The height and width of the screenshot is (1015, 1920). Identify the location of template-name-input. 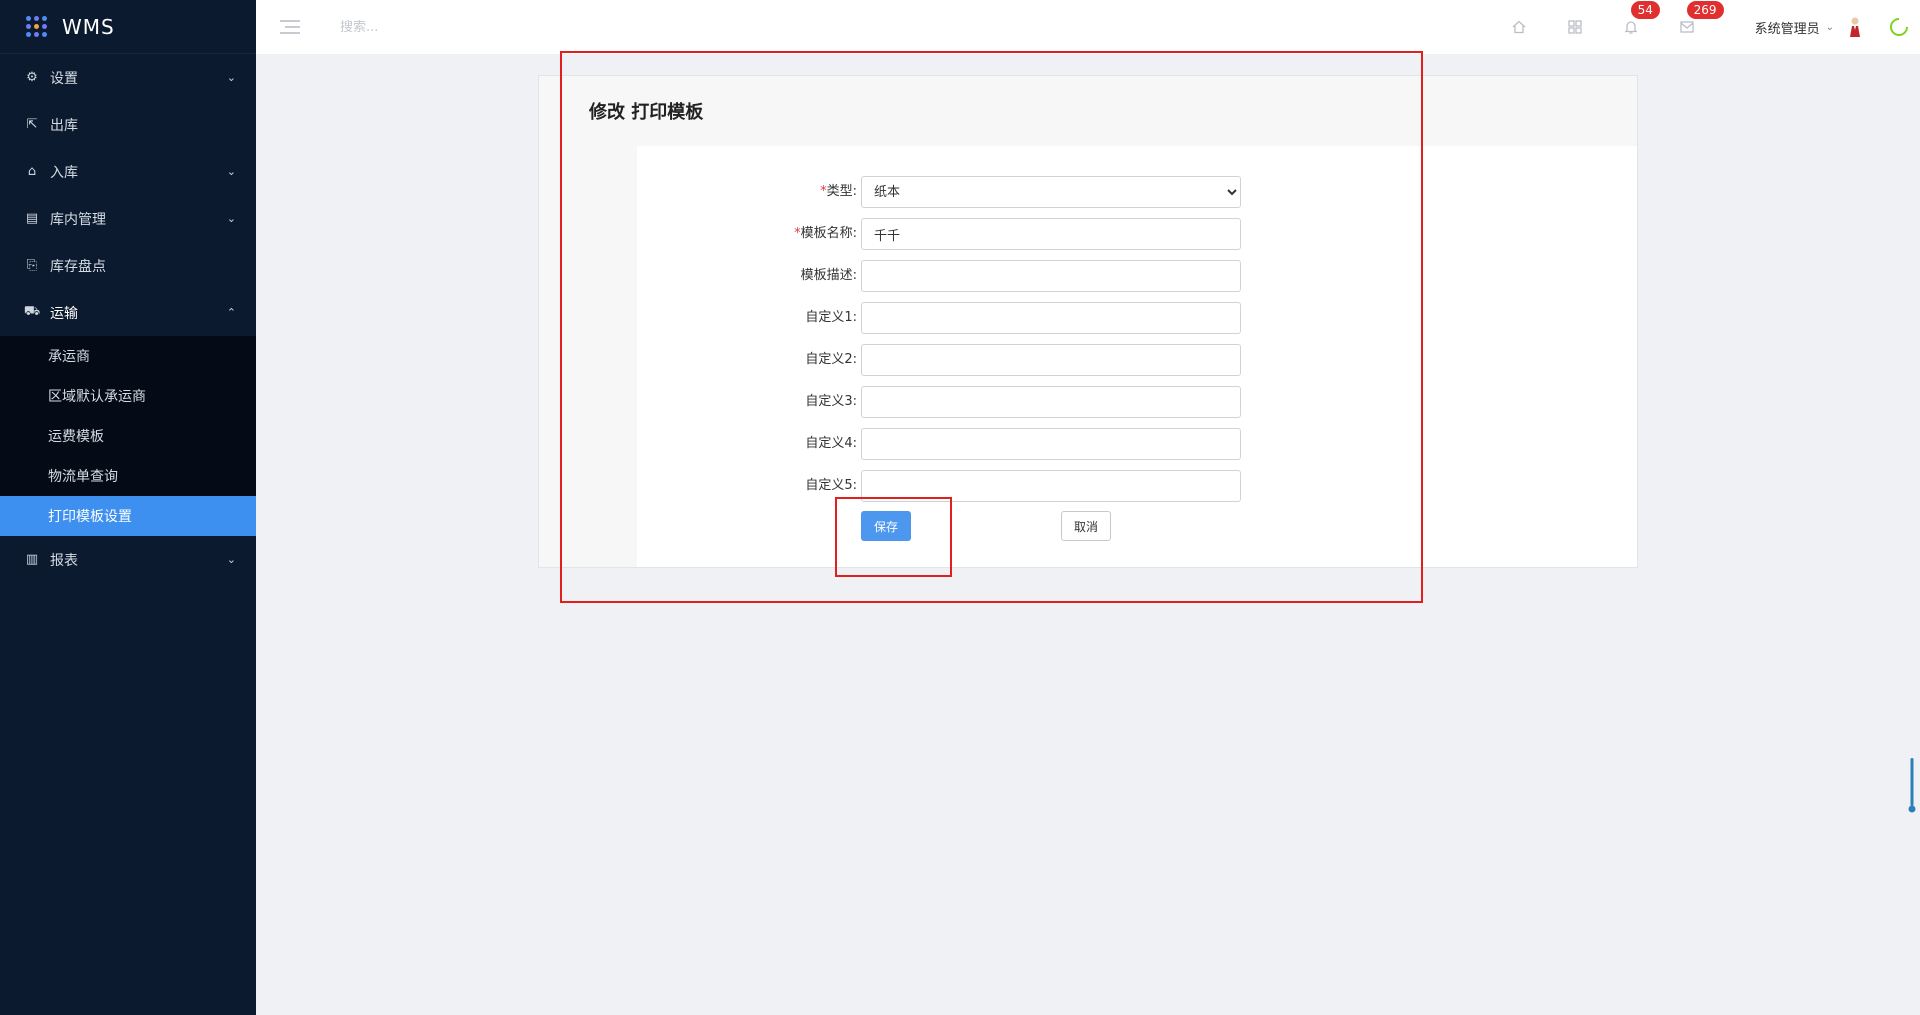
(1051, 234).